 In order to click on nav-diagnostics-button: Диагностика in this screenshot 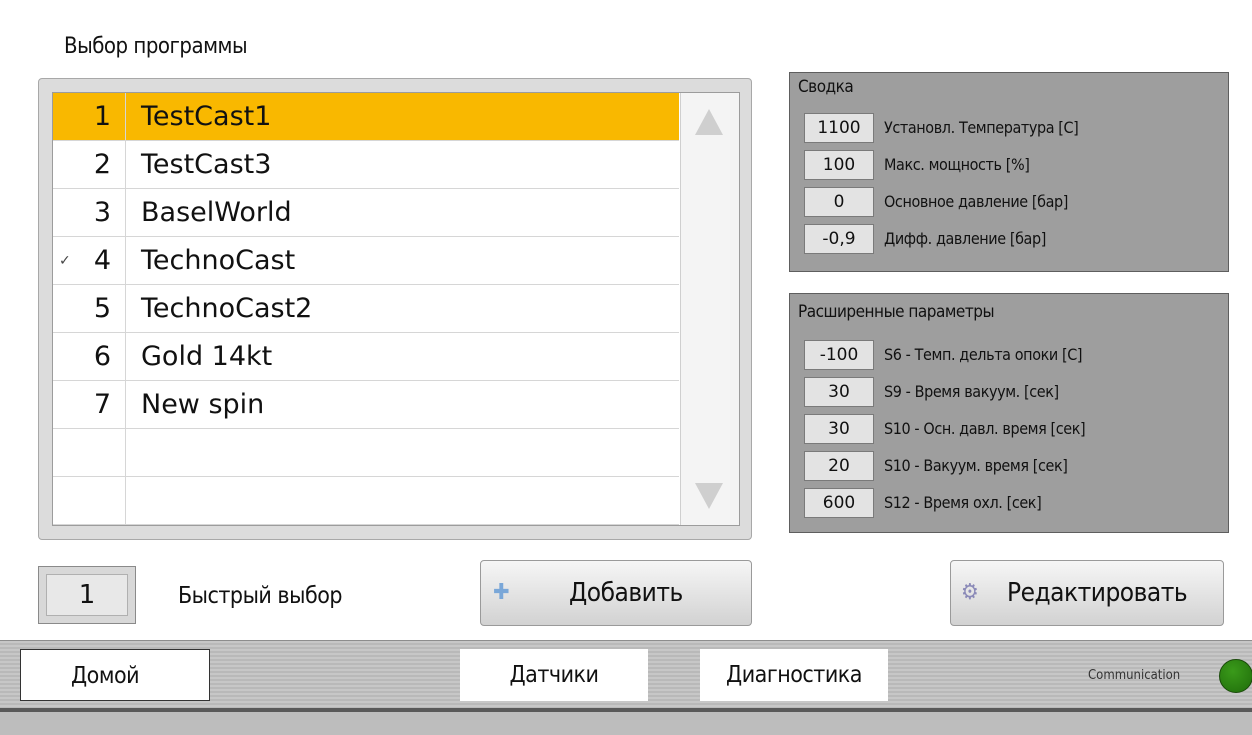, I will do `click(794, 675)`.